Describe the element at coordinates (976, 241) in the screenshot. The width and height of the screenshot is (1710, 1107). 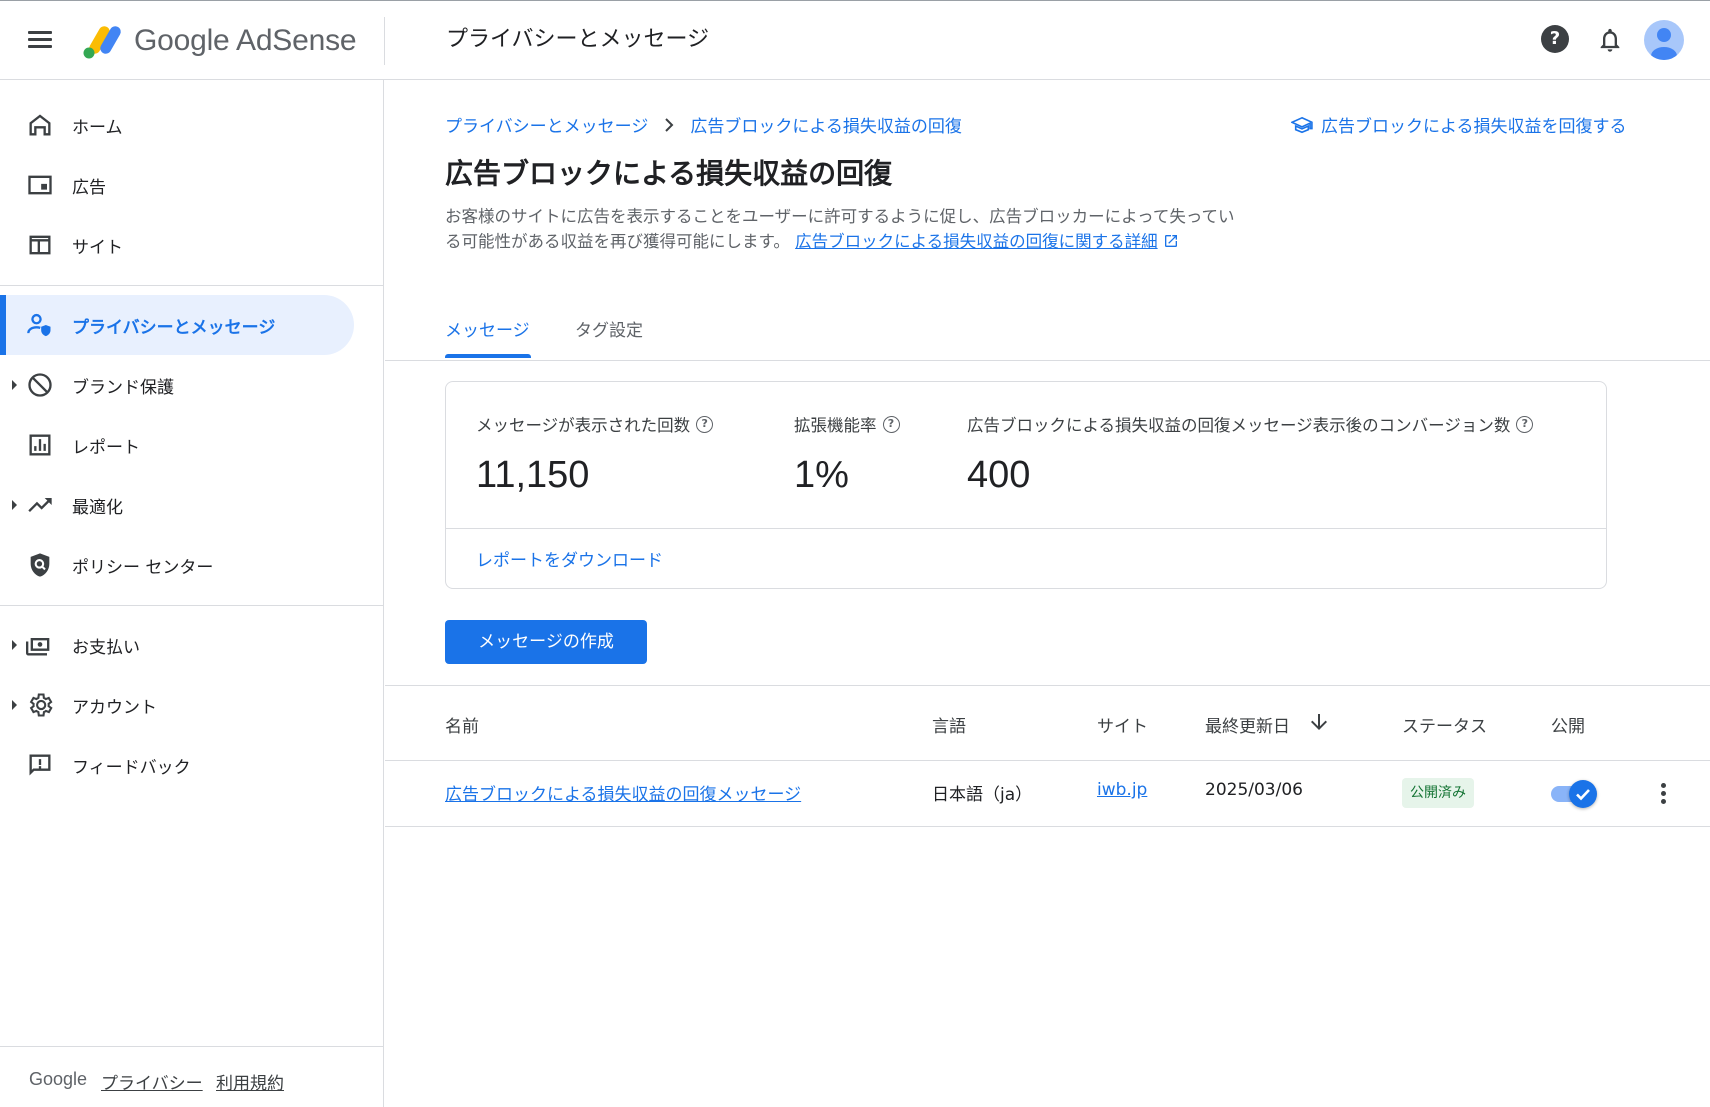
I see `more-details-link-label: 広告ブロックによる損失収益の回復に関する詳細` at that location.